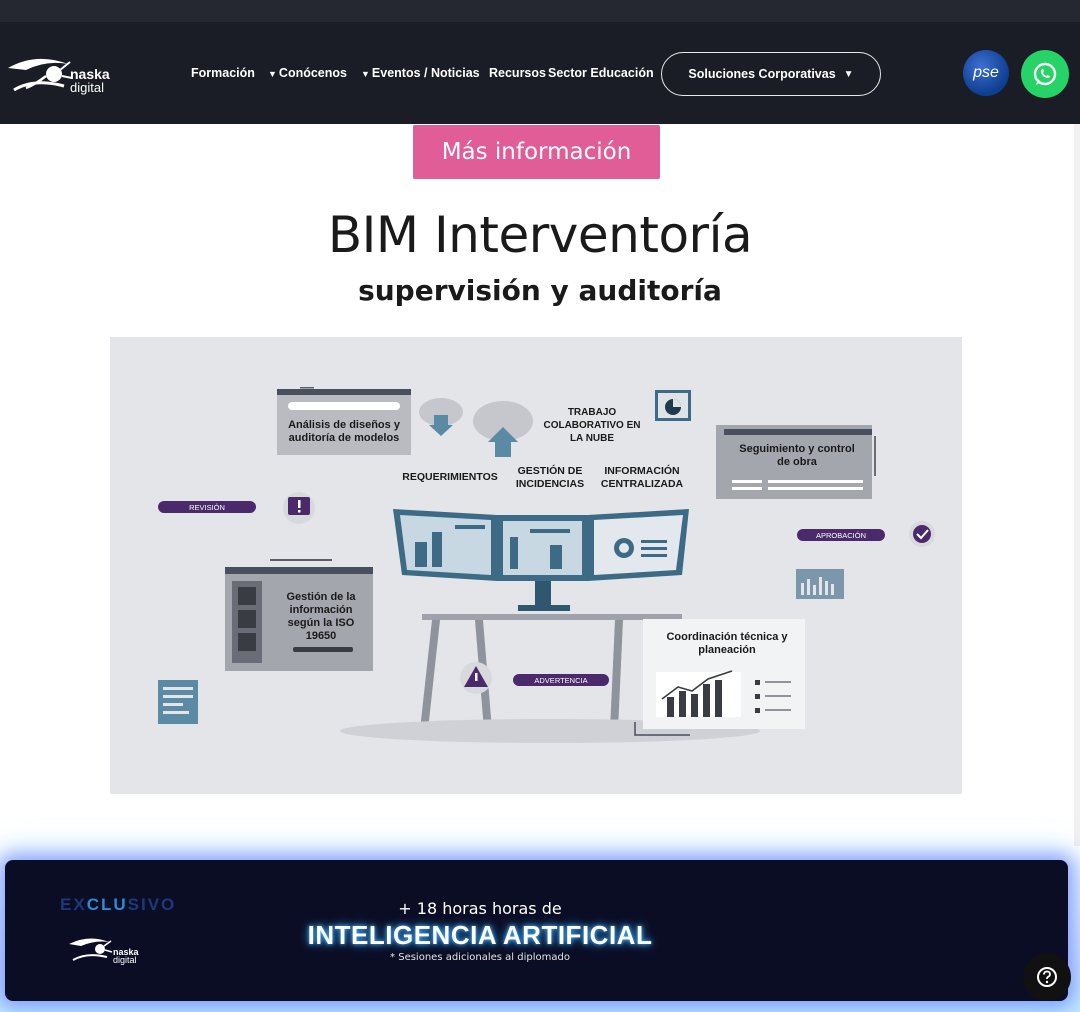 The width and height of the screenshot is (1080, 1012). Describe the element at coordinates (642, 477) in the screenshot. I see `label-informacion-centralizada: INFORMACIÓN CENTRALIZADA` at that location.